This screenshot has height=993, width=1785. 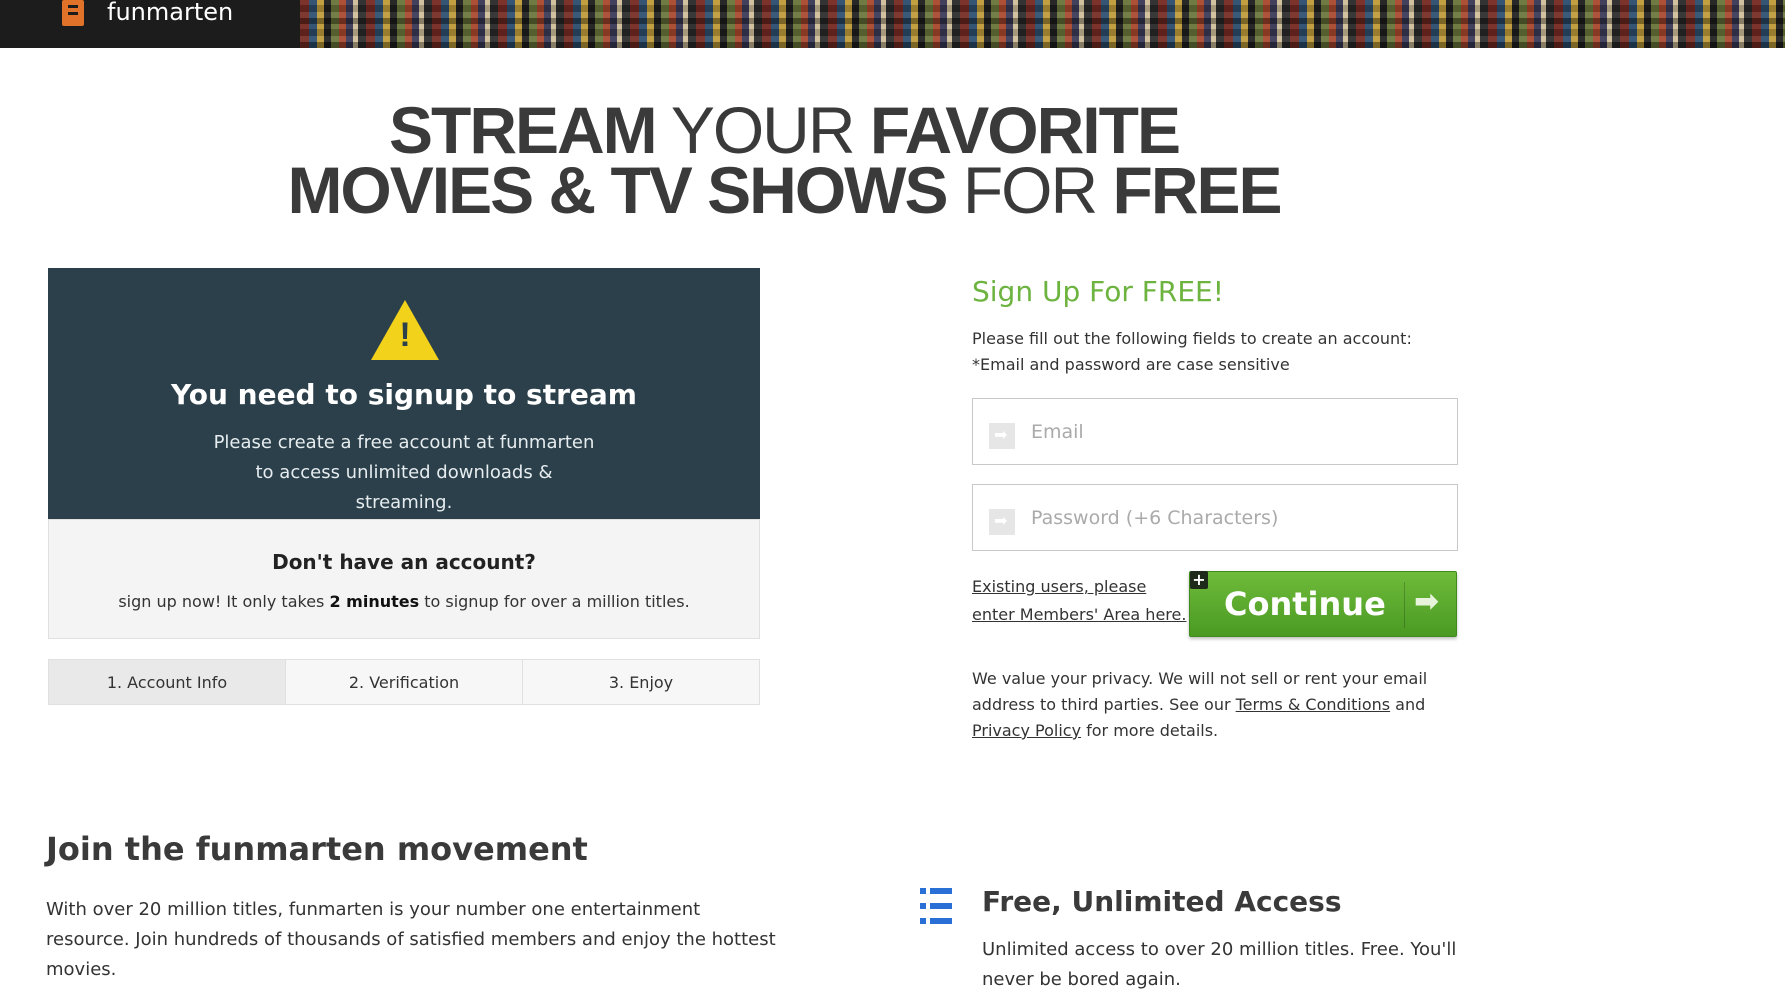 What do you see at coordinates (554, 601) in the screenshot?
I see `no-account-text-after: to signup for over a million titles.` at bounding box center [554, 601].